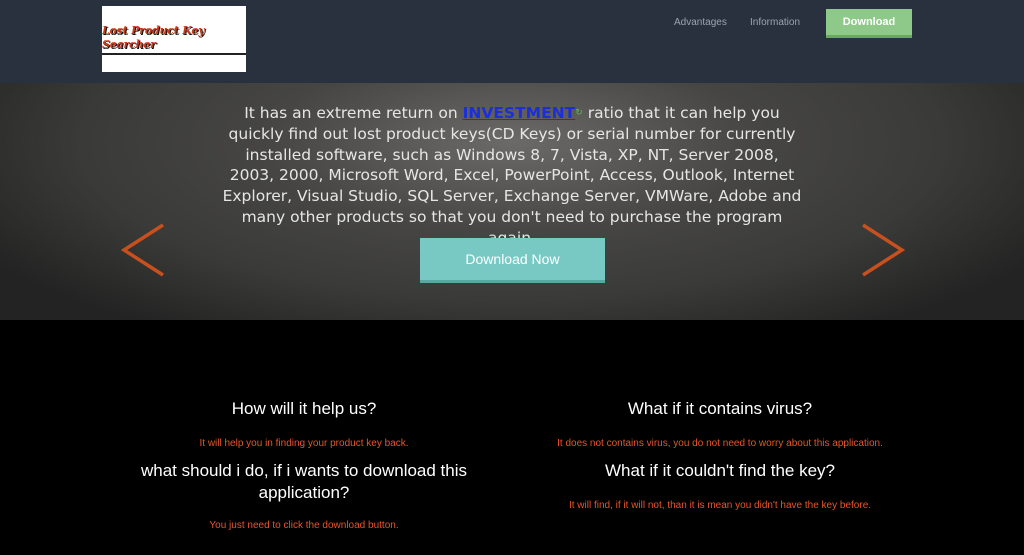  Describe the element at coordinates (775, 22) in the screenshot. I see `nav-link-information: Information` at that location.